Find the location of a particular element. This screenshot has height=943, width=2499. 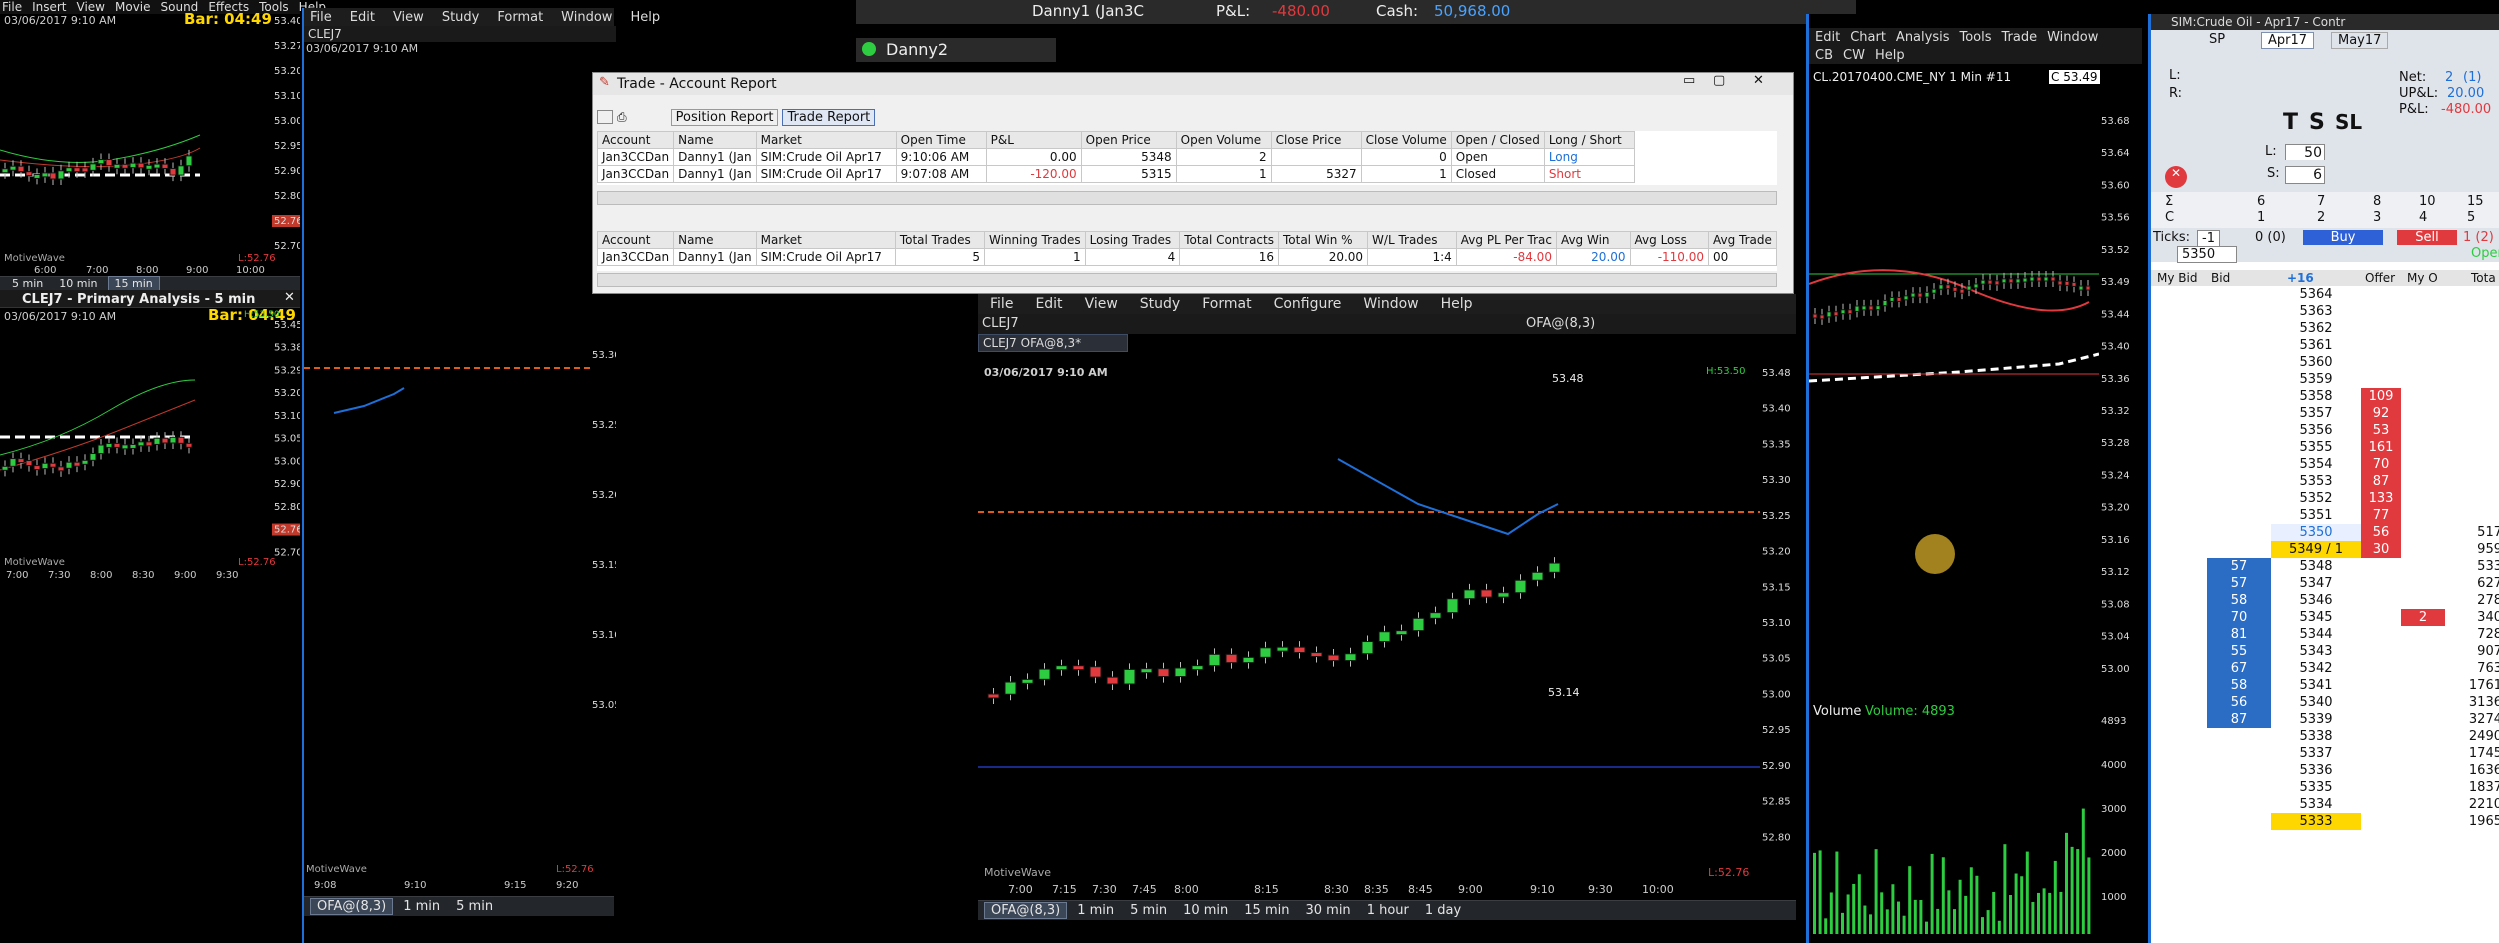

ladder-row: 58 5341 1761 is located at coordinates (2325, 685).